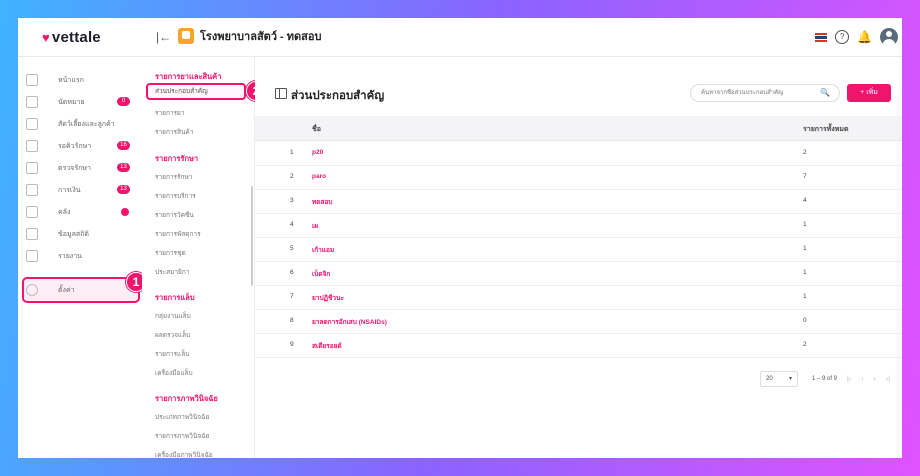  What do you see at coordinates (172, 335) in the screenshot?
I see `subnav-item: ผลตรวจแล็บ` at bounding box center [172, 335].